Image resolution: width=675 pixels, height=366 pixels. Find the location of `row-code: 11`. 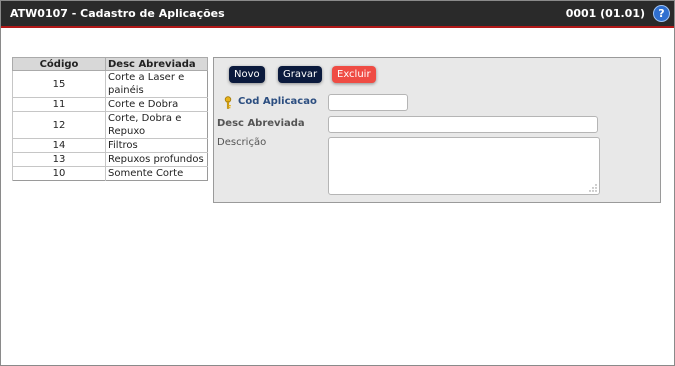

row-code: 11 is located at coordinates (59, 104).